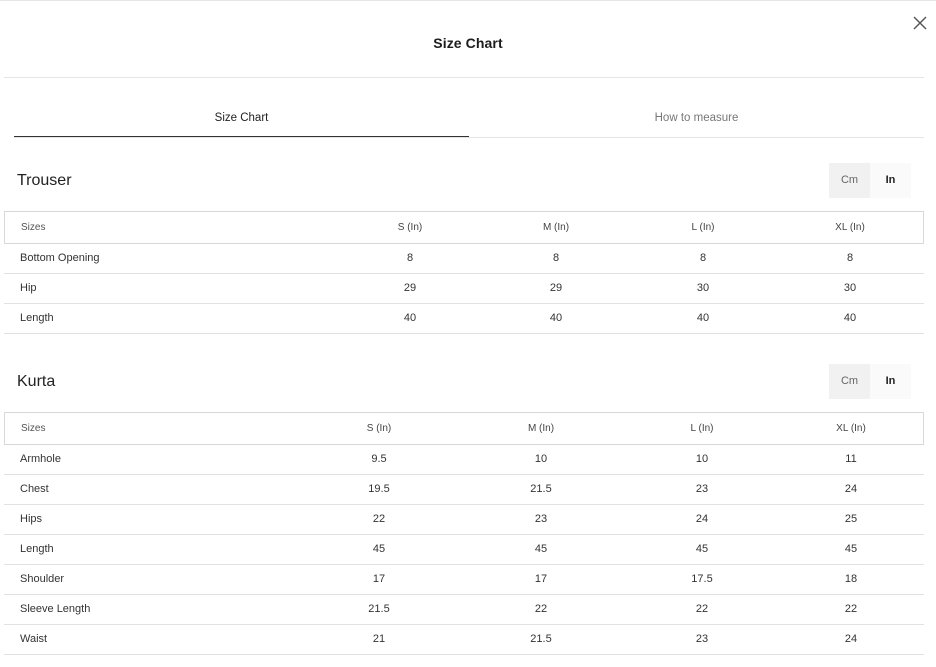  What do you see at coordinates (464, 520) in the screenshot?
I see `table-row: Hips 22 23 24 25` at bounding box center [464, 520].